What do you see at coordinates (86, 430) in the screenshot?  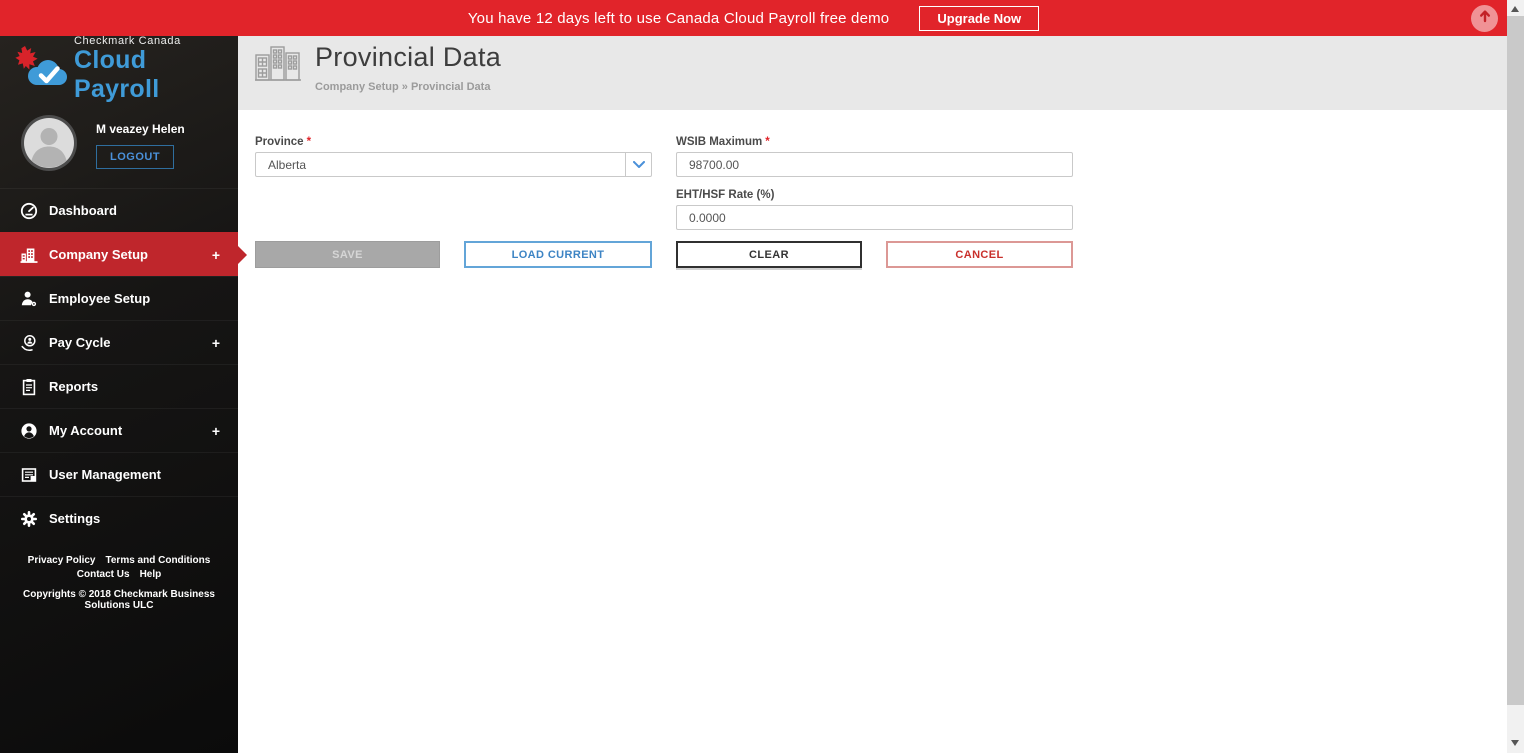 I see `sidebar-item-label: My Account` at bounding box center [86, 430].